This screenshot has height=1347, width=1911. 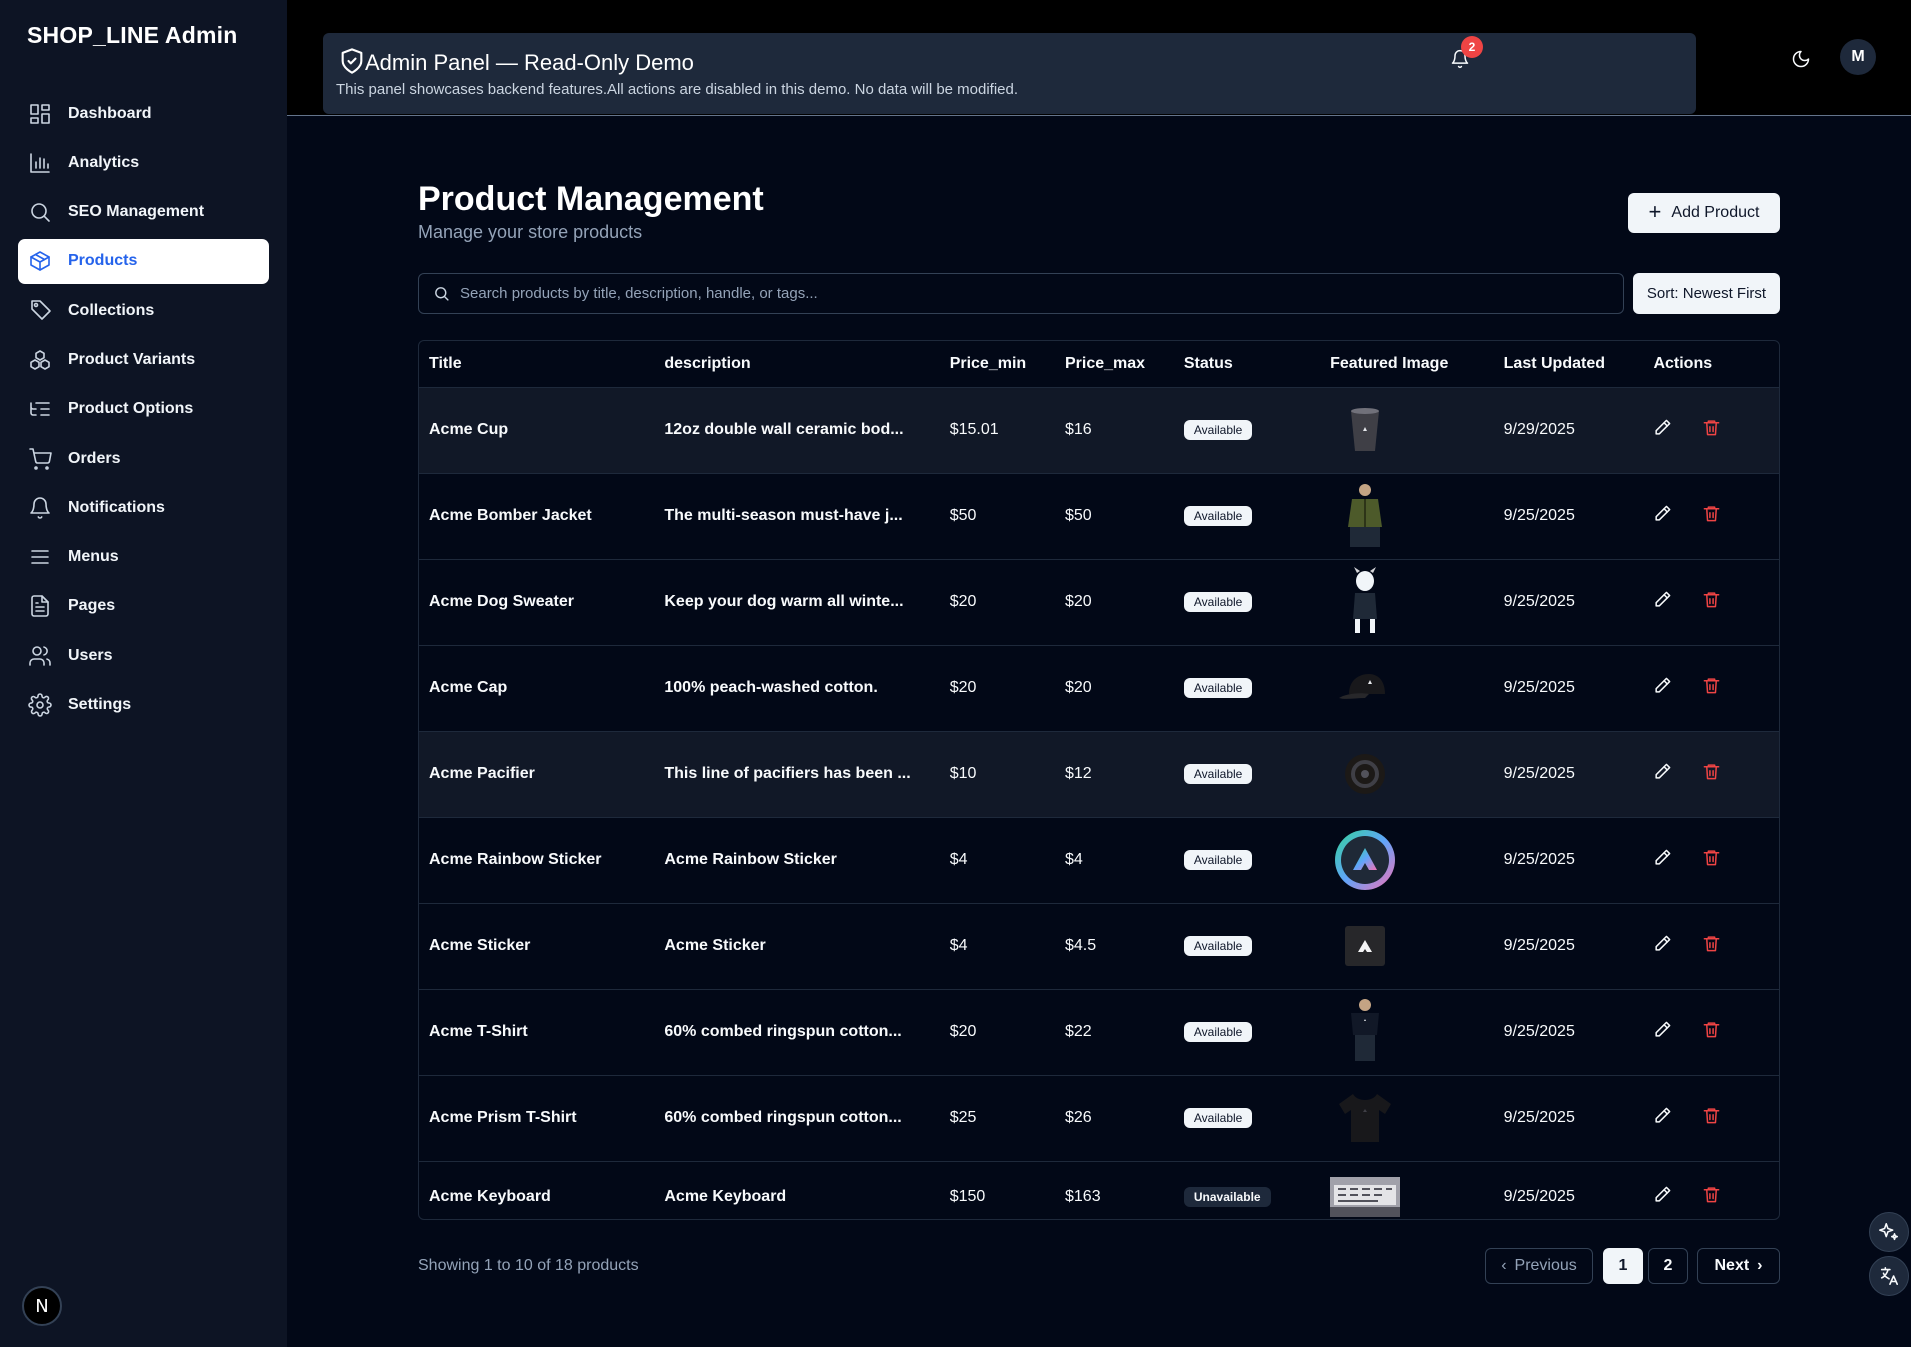 What do you see at coordinates (1801, 59) in the screenshot?
I see `theme-toggle-moon-icon` at bounding box center [1801, 59].